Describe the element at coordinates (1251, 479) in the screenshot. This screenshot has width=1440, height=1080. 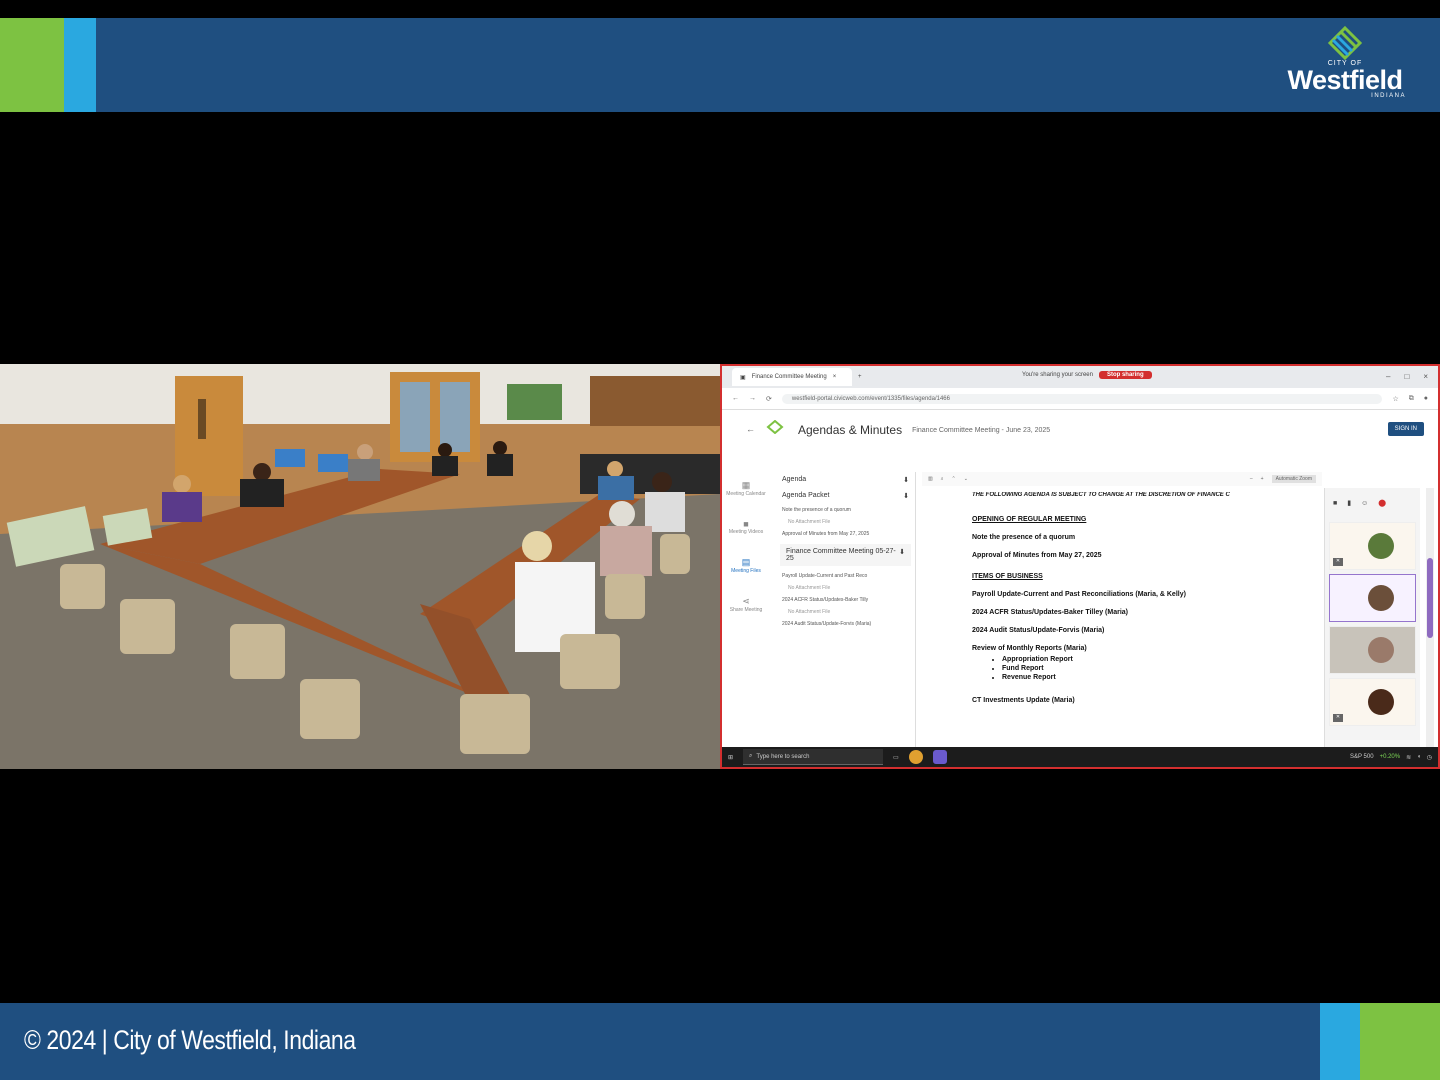
I see `zoom-out-icon: –` at that location.